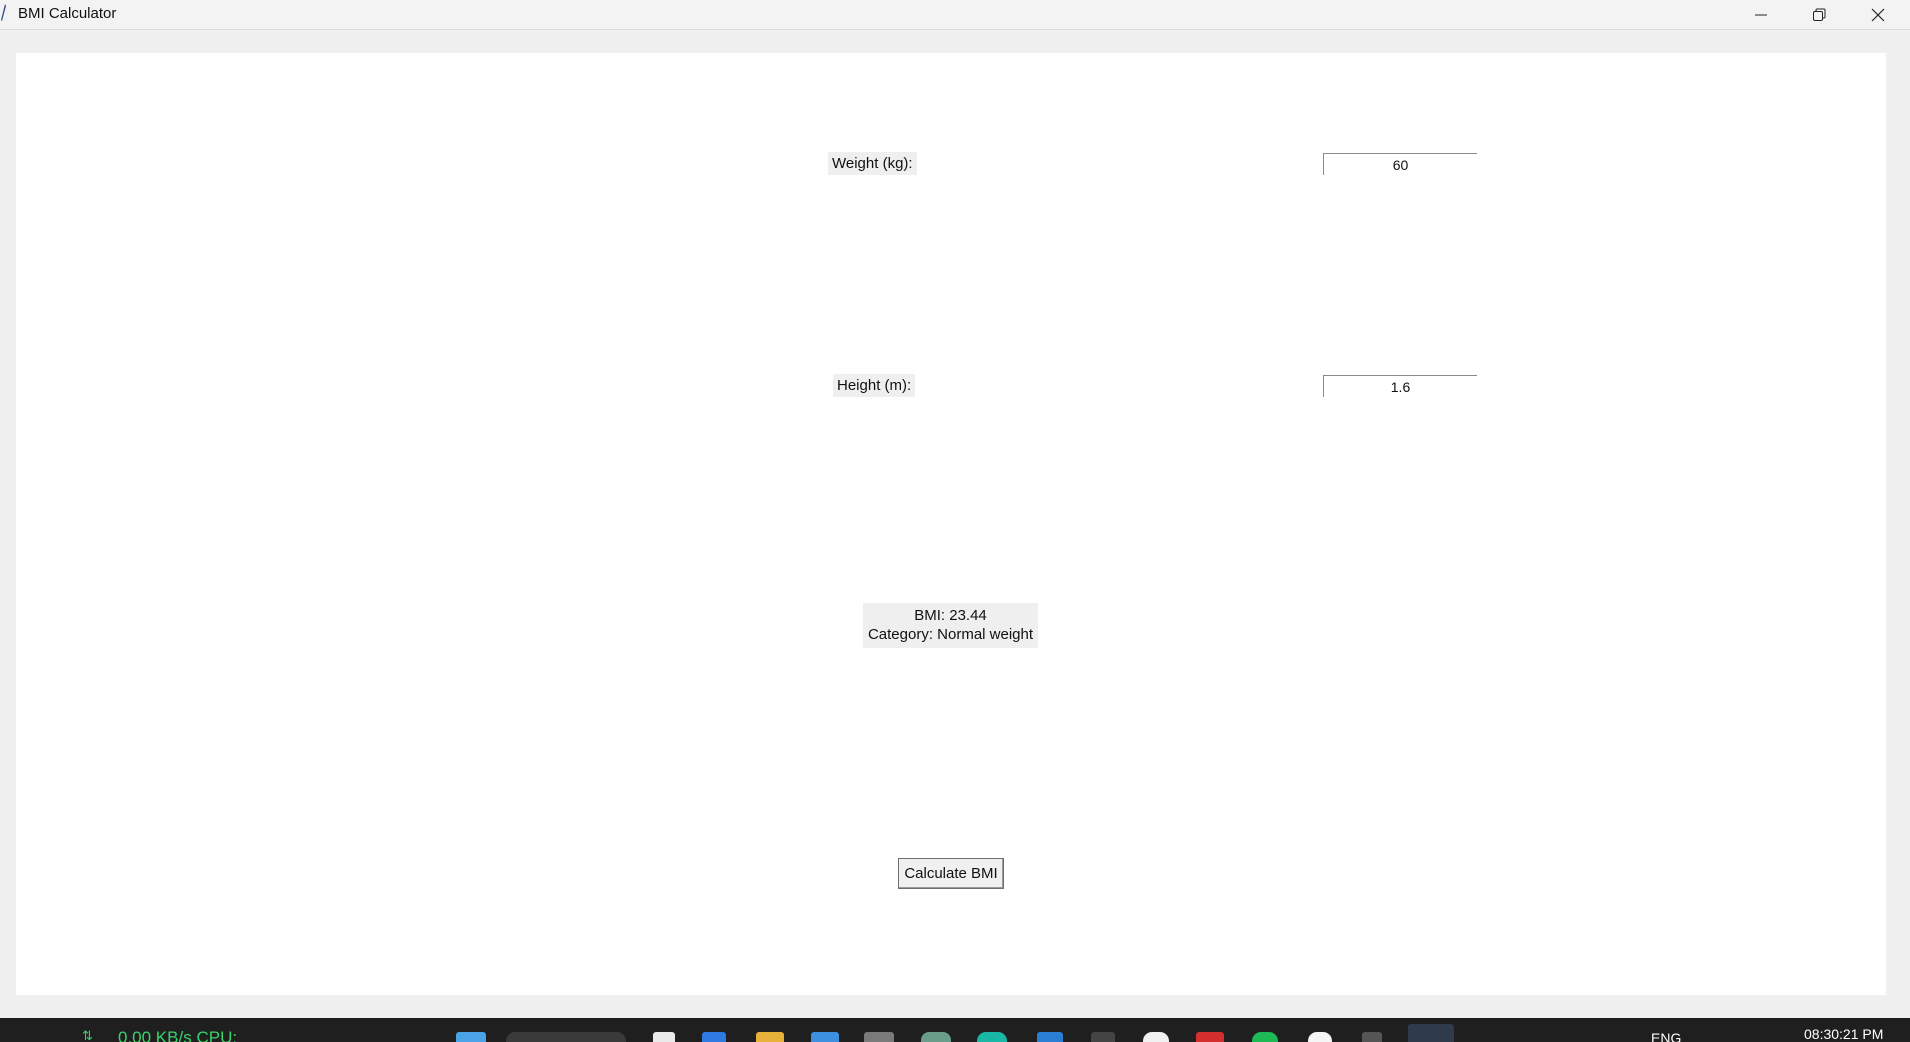  I want to click on edge-icon, so click(714, 1037).